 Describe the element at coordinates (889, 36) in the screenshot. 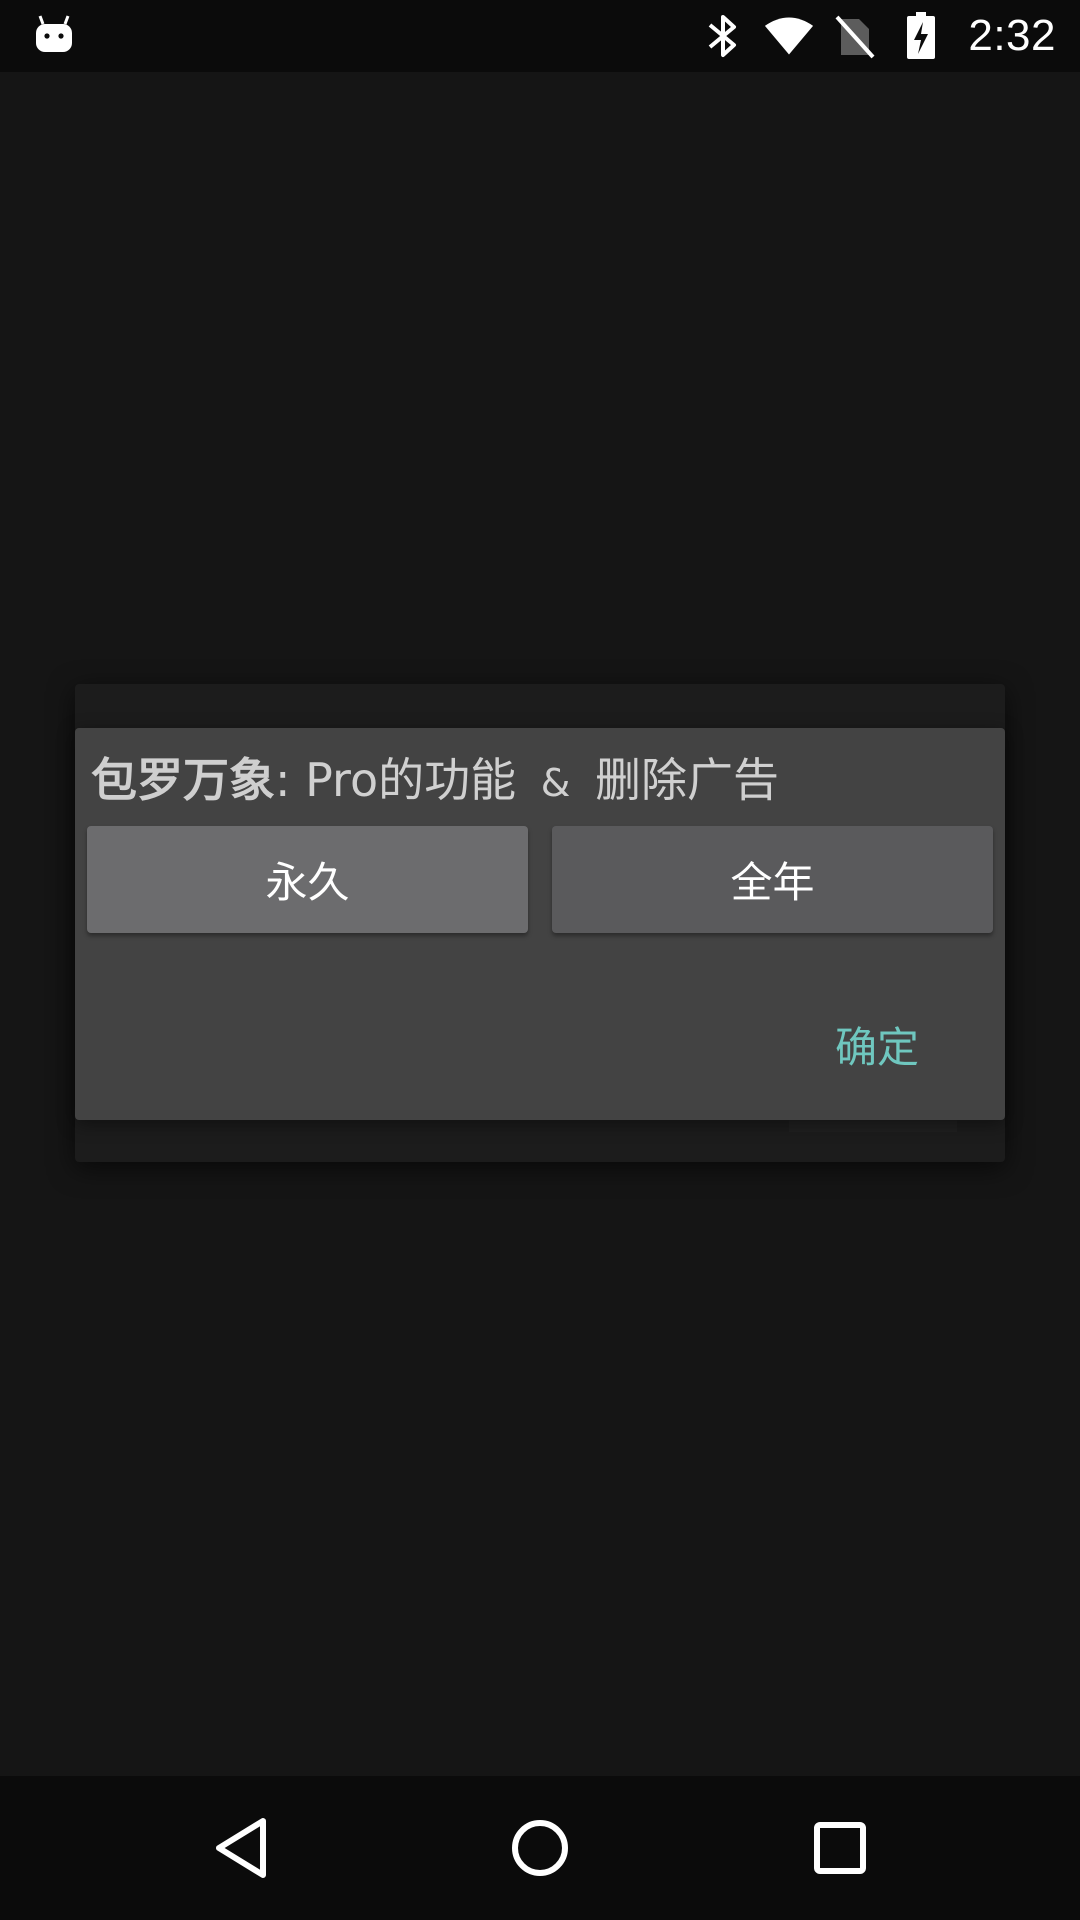

I see `status-icons: 2:32` at that location.